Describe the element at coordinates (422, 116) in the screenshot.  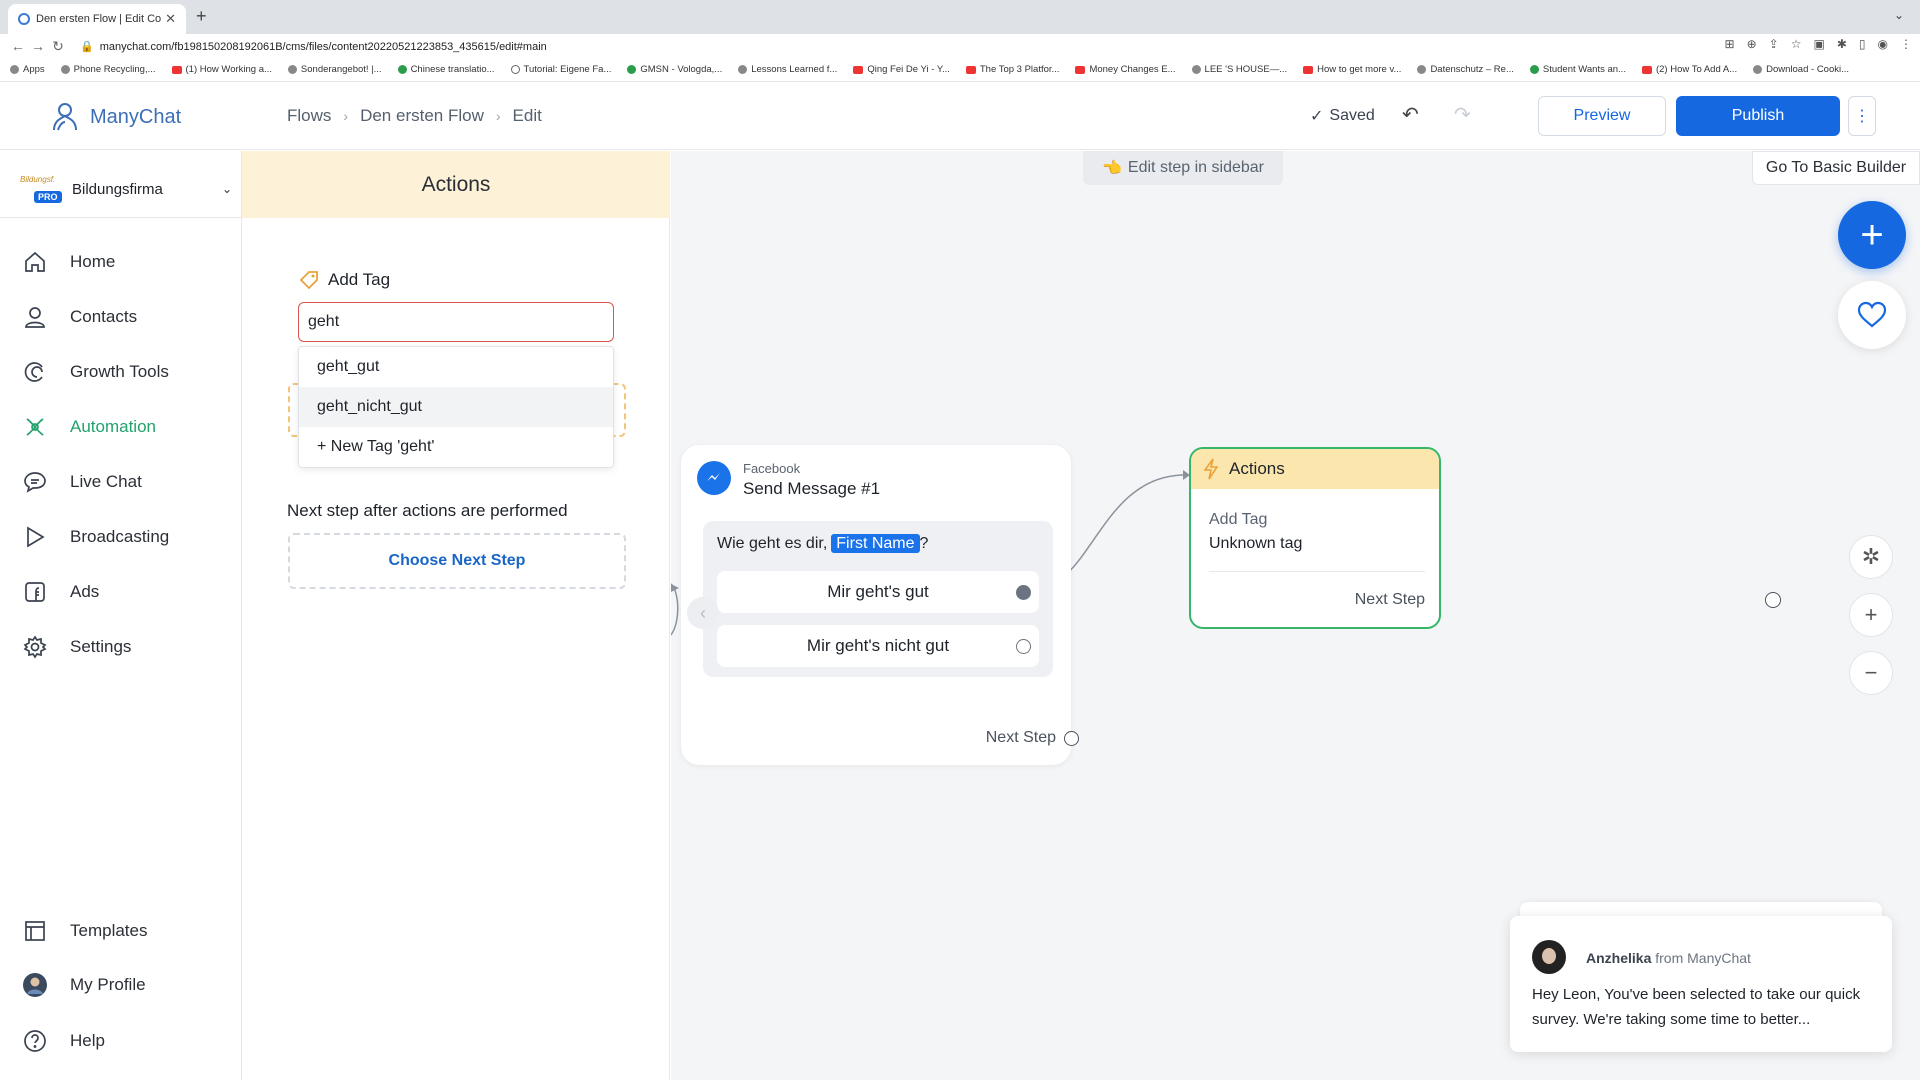
I see `breadcrumb-flow-name: Den ersten Flow` at that location.